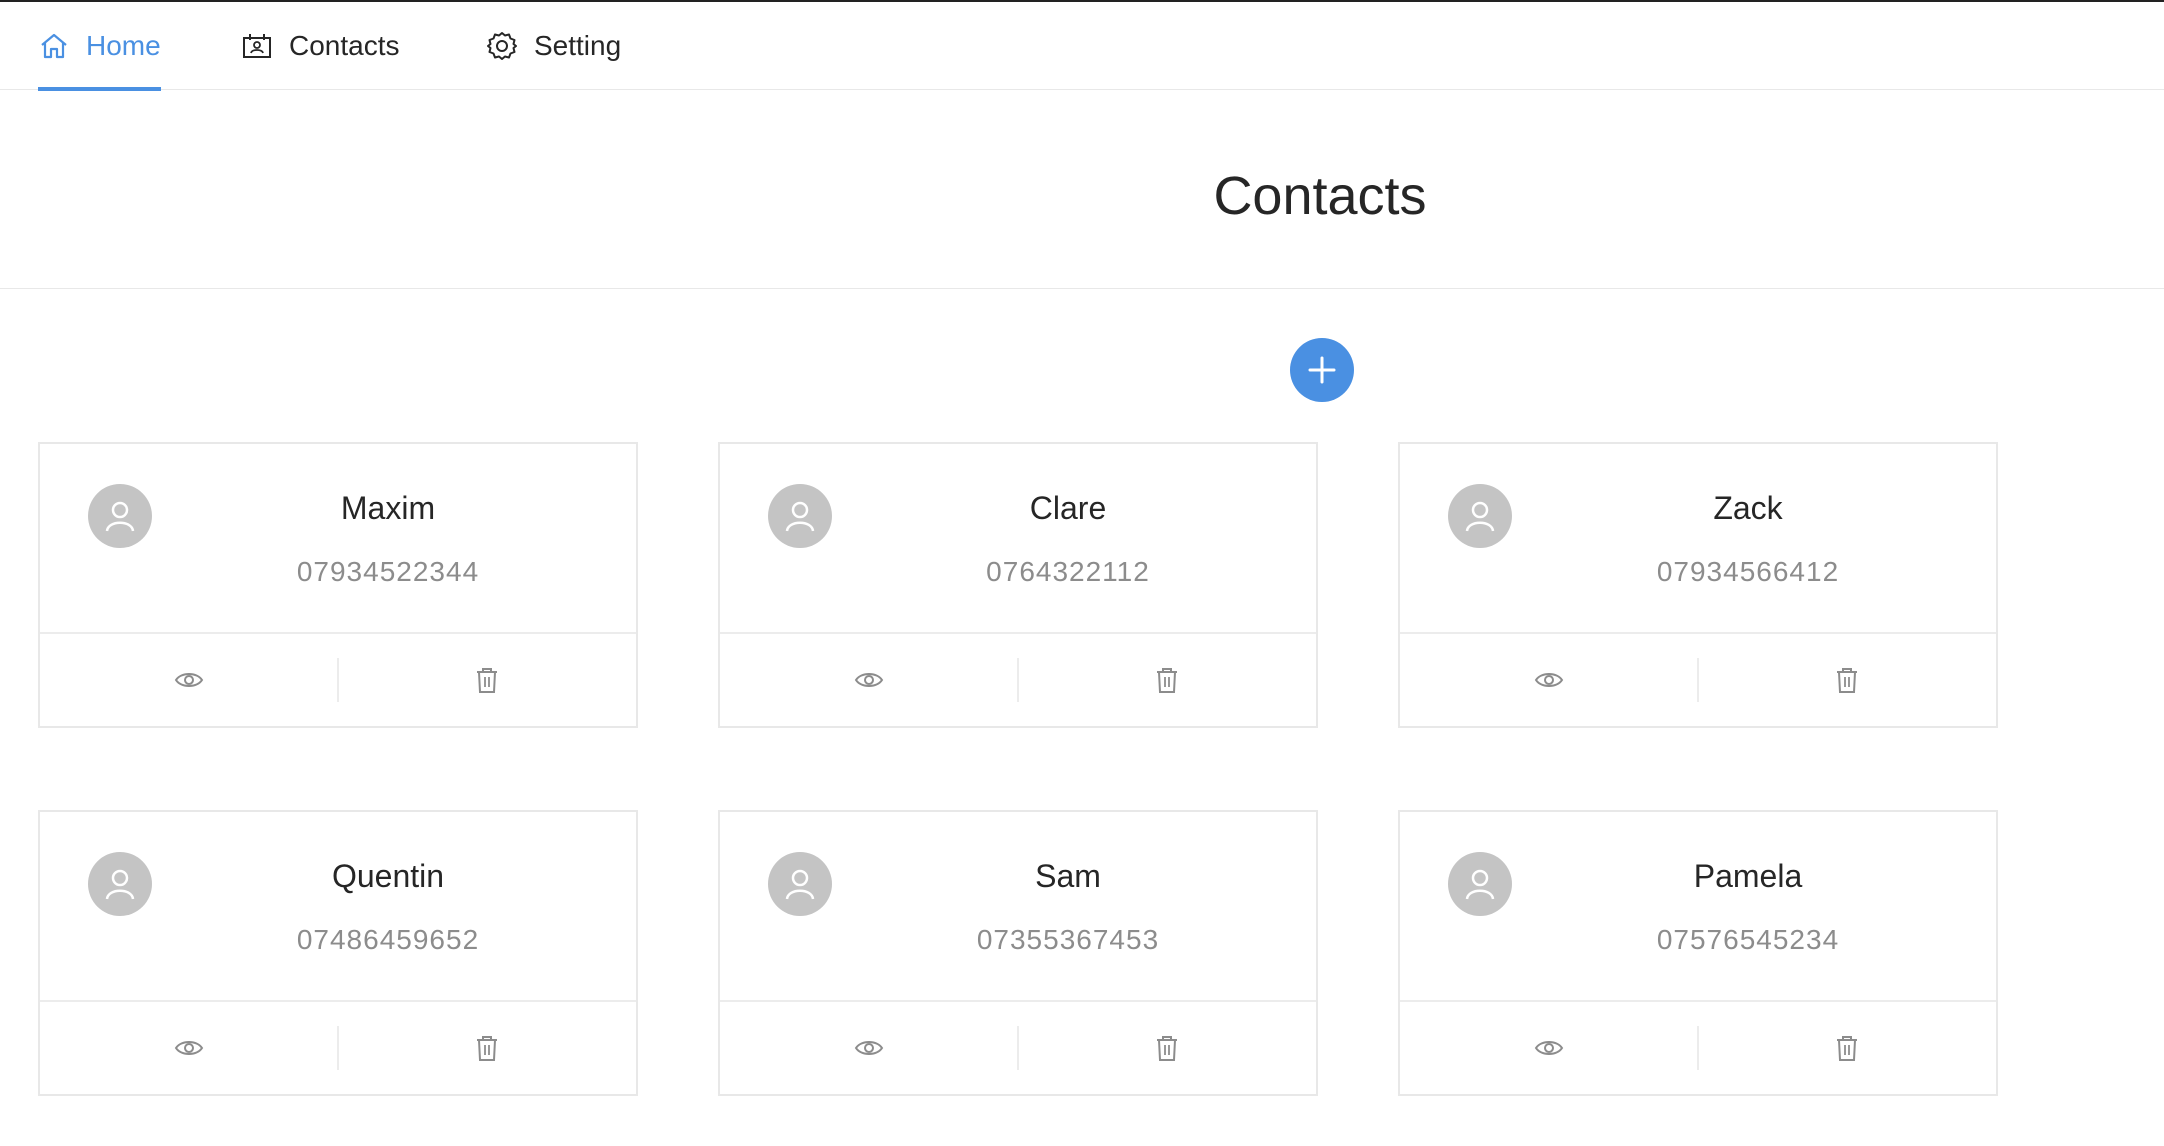 Image resolution: width=2164 pixels, height=1146 pixels. Describe the element at coordinates (388, 939) in the screenshot. I see `contact-phone: 07486459652` at that location.